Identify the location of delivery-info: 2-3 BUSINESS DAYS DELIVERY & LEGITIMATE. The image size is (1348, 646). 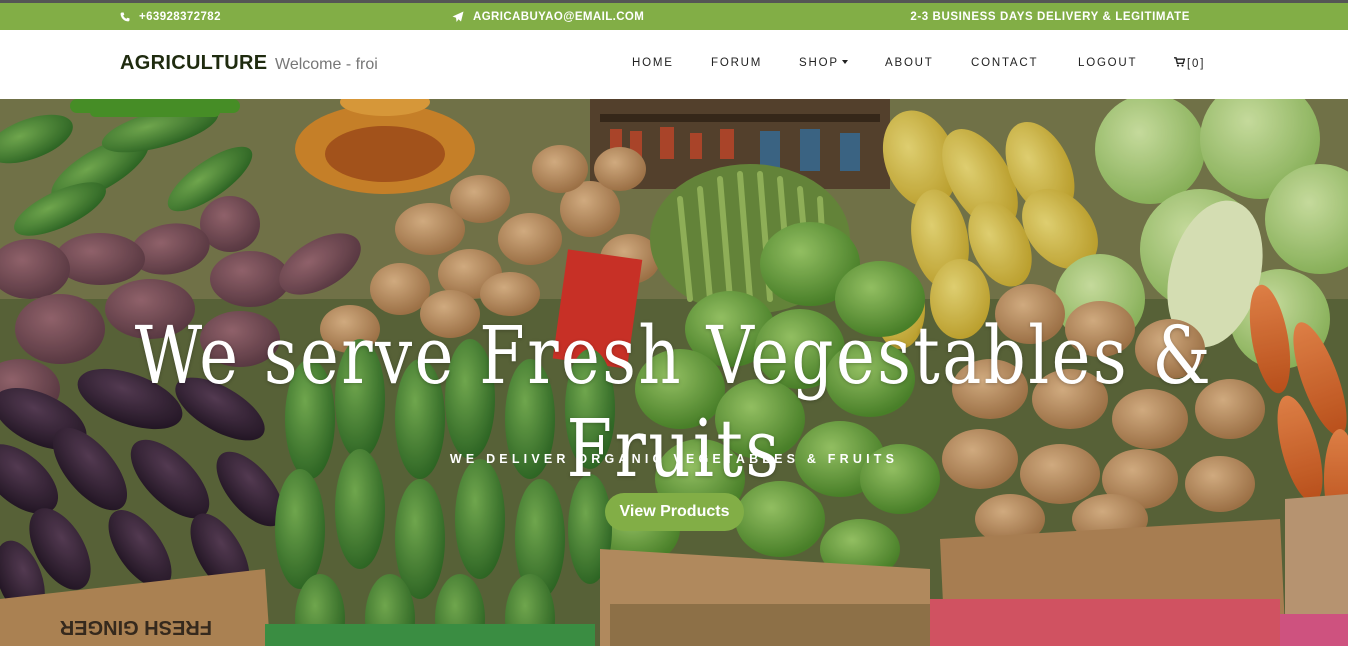
(1050, 16).